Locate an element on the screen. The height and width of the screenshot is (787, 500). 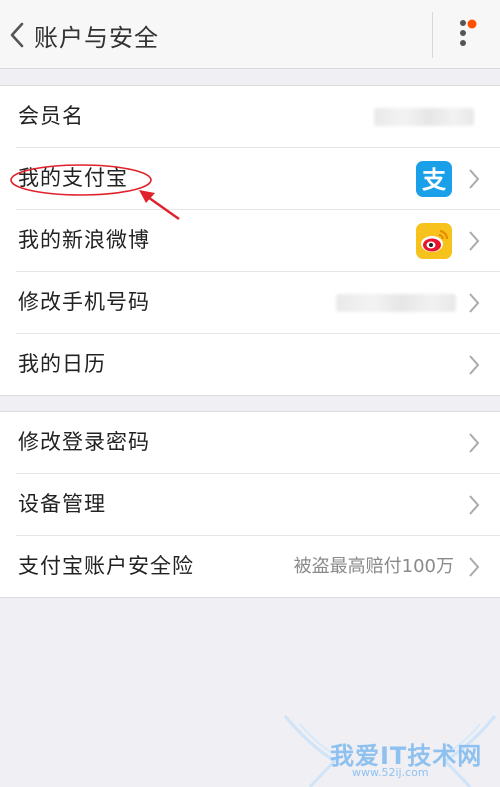
row-label: 我的日历 is located at coordinates (62, 364).